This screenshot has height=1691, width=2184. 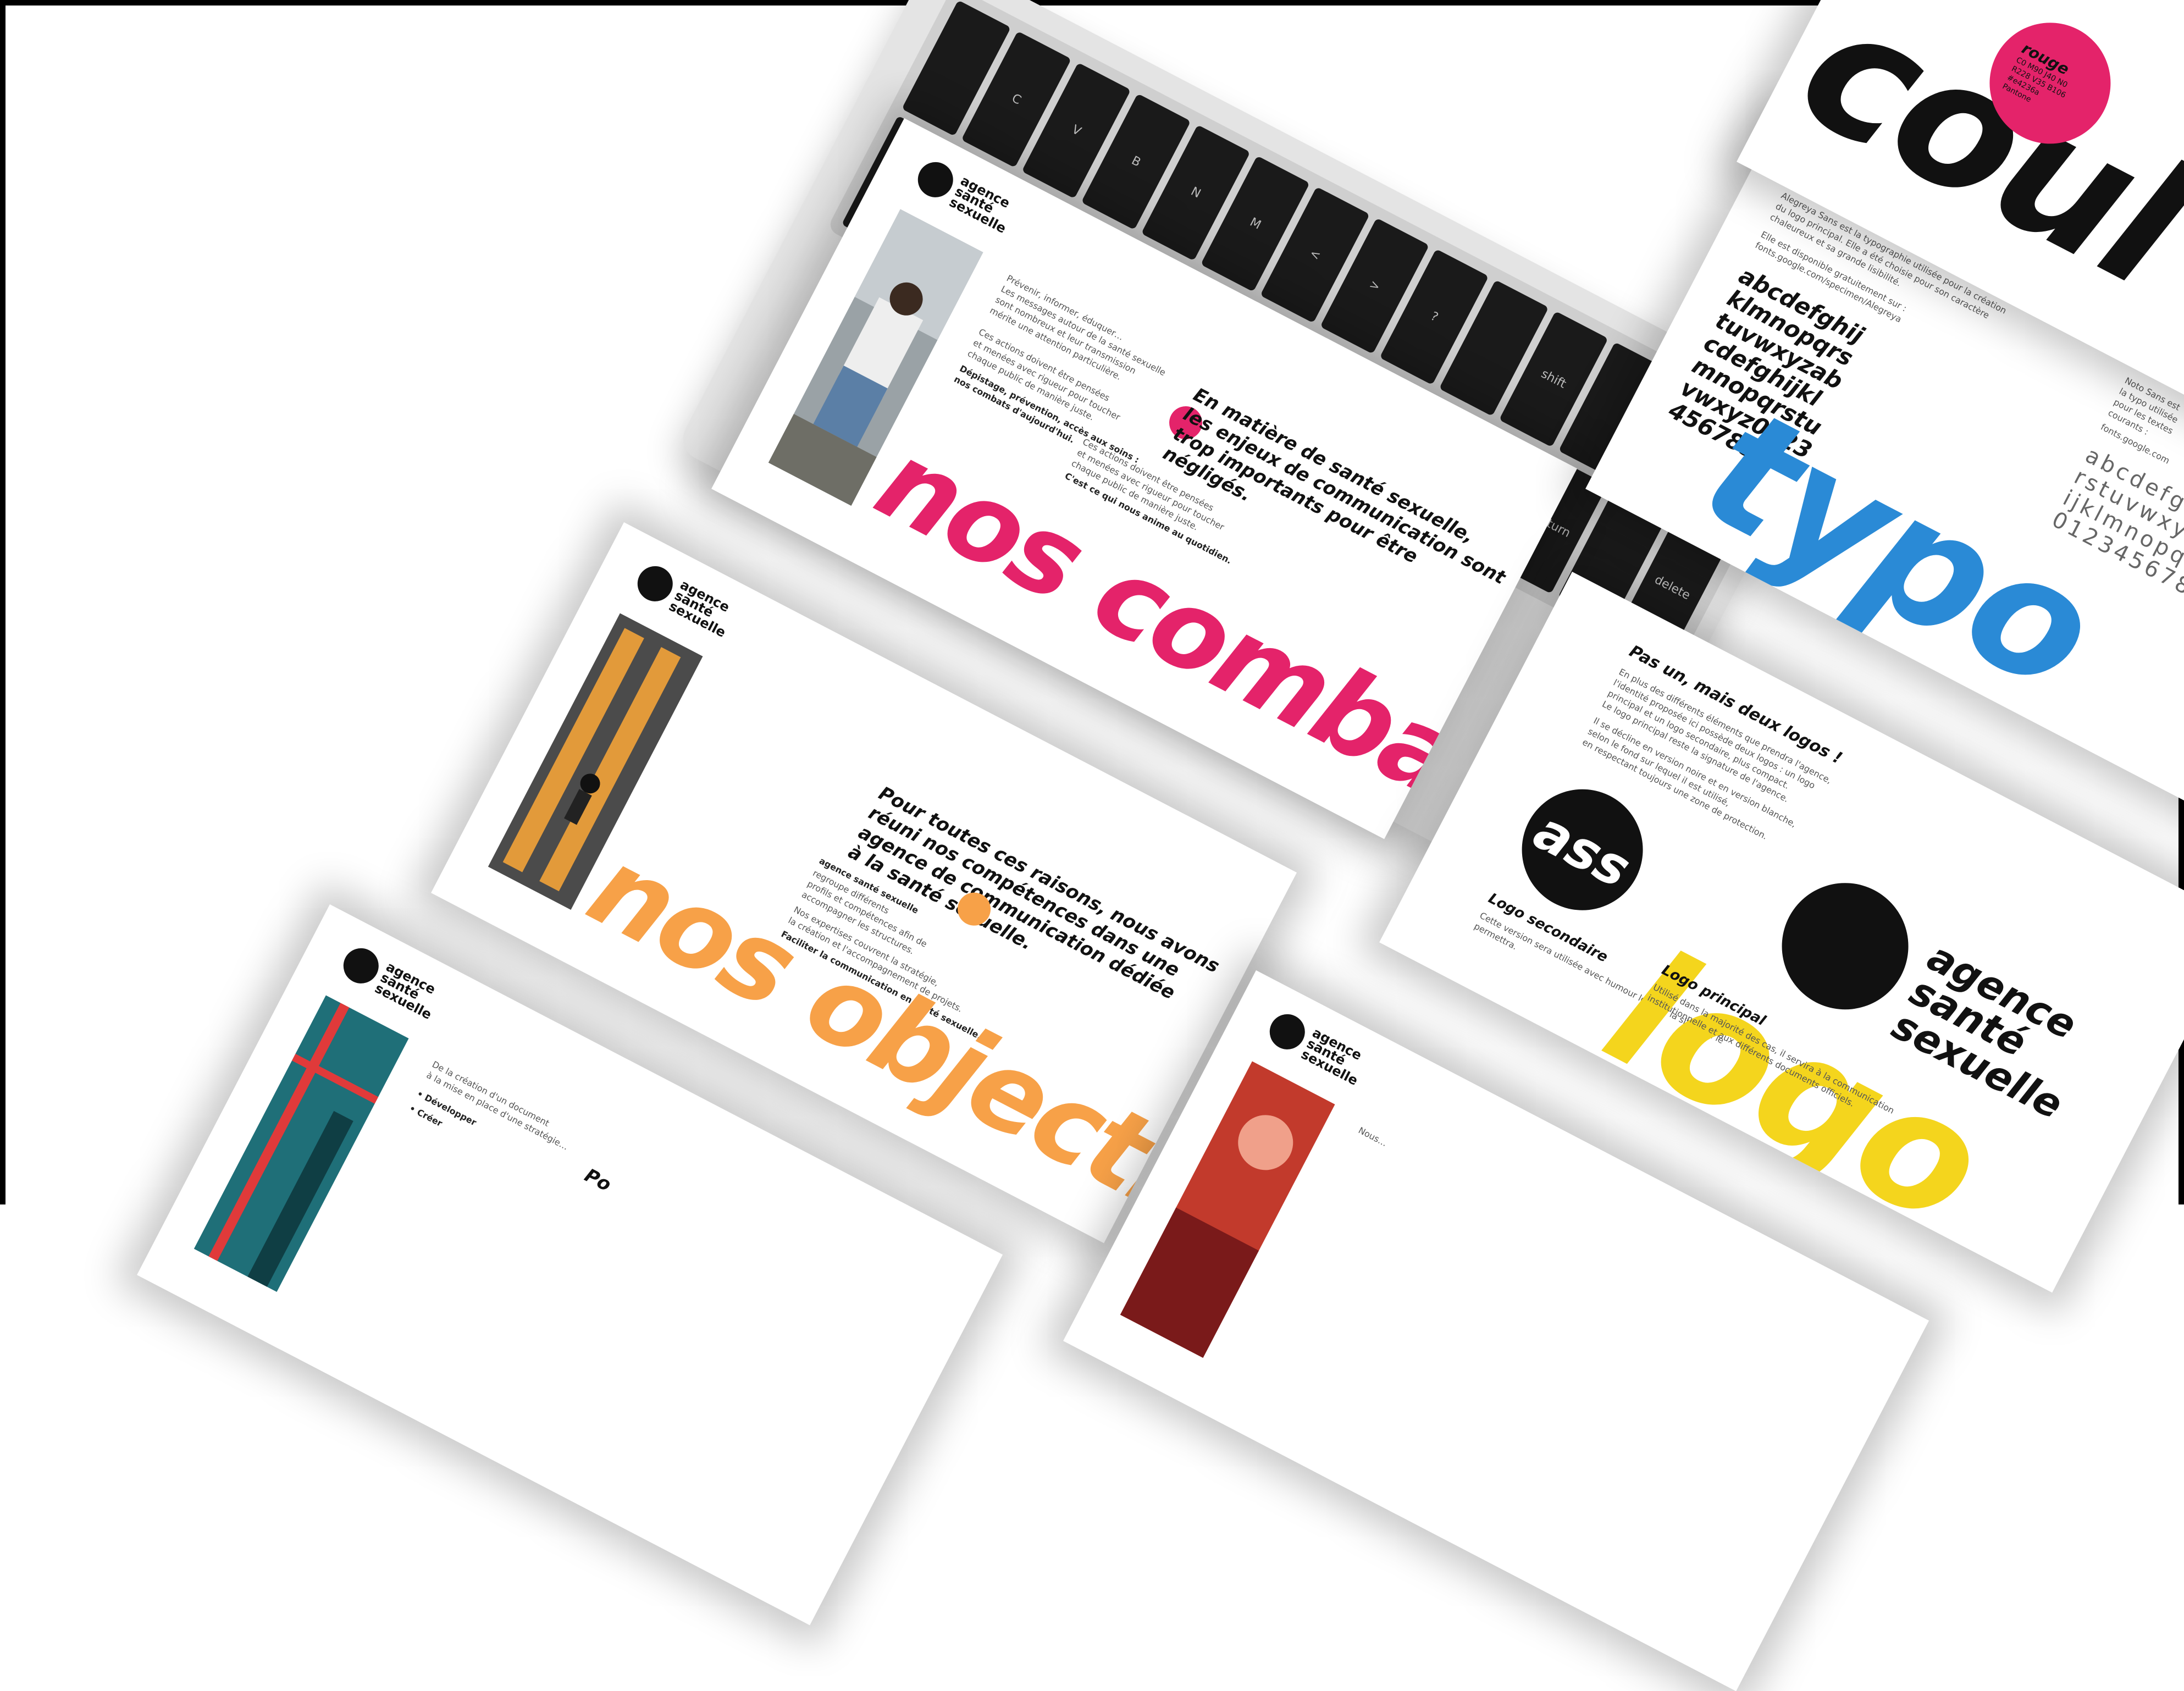 What do you see at coordinates (1582, 849) in the screenshot?
I see `secondary-logo-text: ass` at bounding box center [1582, 849].